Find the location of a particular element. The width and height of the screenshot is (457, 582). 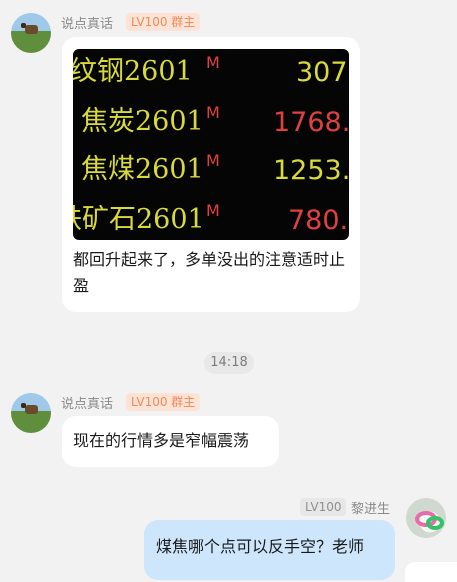

sender-name: 黎进生 is located at coordinates (370, 507).